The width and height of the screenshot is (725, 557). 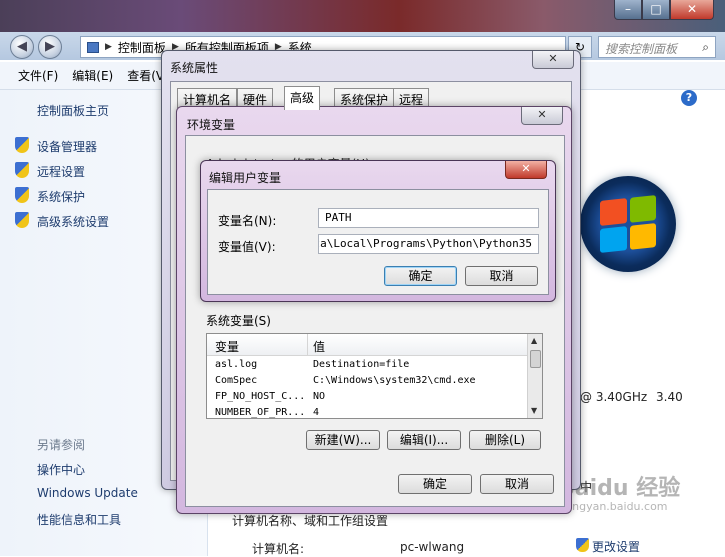 What do you see at coordinates (641, 49) in the screenshot?
I see `search-placeholder: 搜索控制面板` at bounding box center [641, 49].